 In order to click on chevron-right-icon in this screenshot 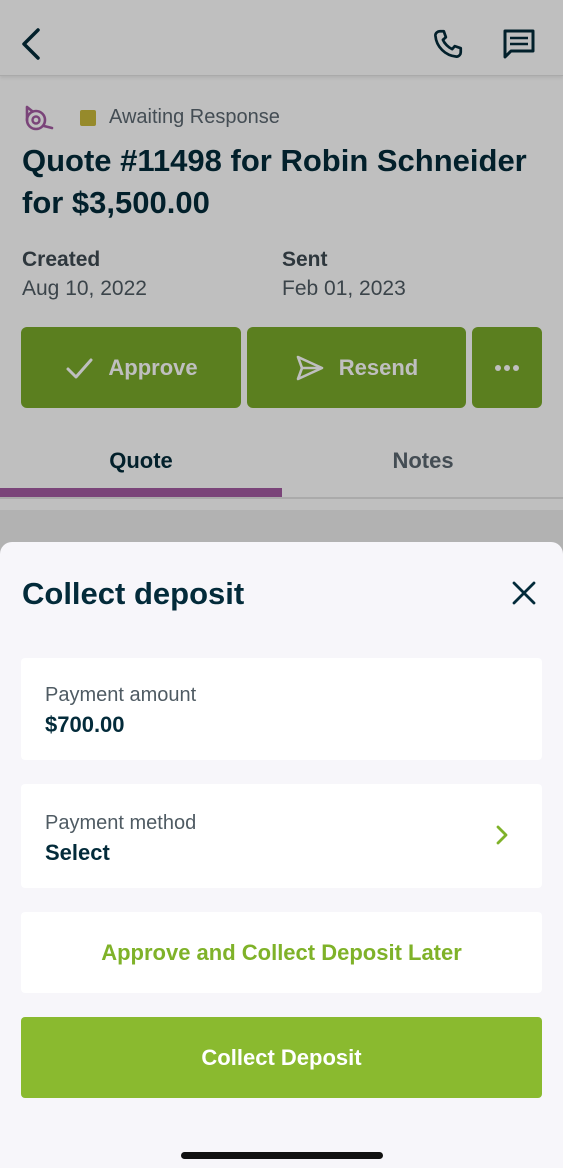, I will do `click(502, 835)`.